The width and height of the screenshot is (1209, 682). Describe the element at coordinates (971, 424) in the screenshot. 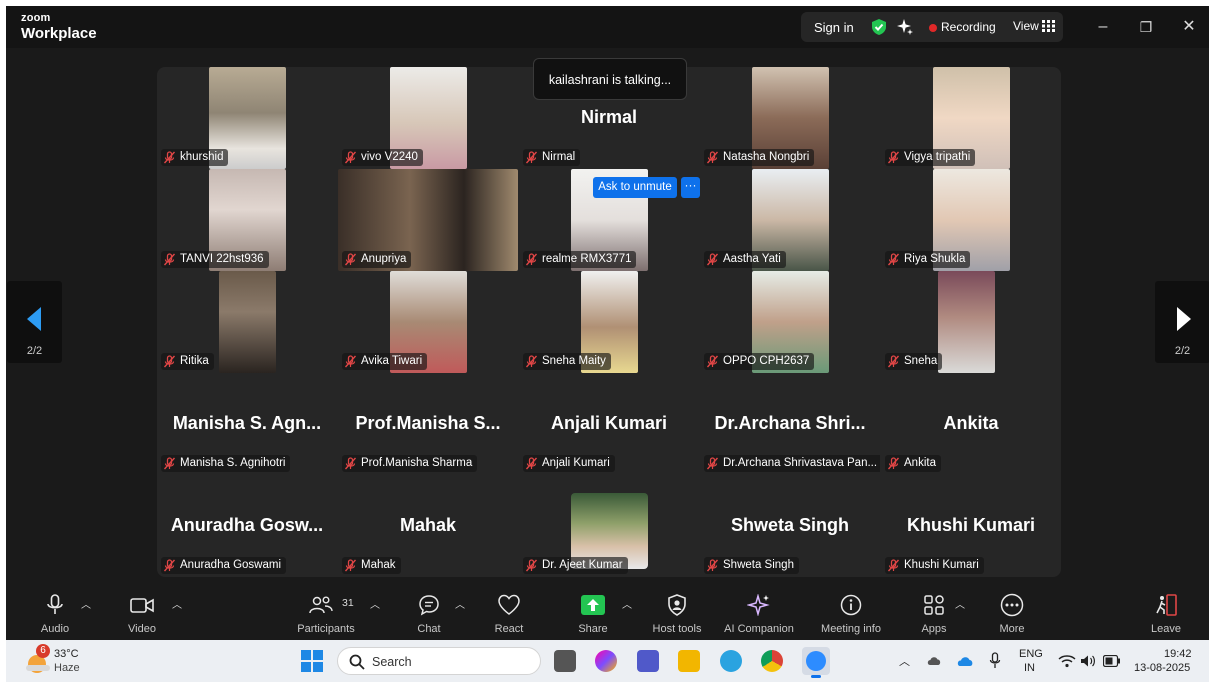

I see `participant-tile: Ankita Ankita` at that location.